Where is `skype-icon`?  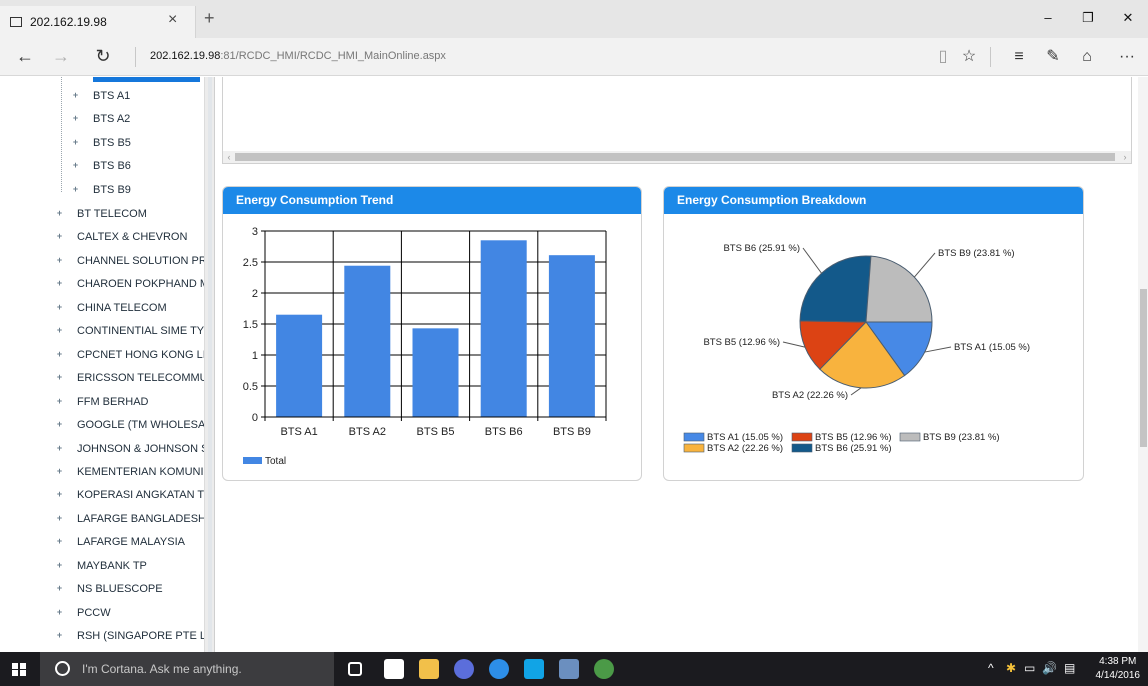 skype-icon is located at coordinates (534, 669).